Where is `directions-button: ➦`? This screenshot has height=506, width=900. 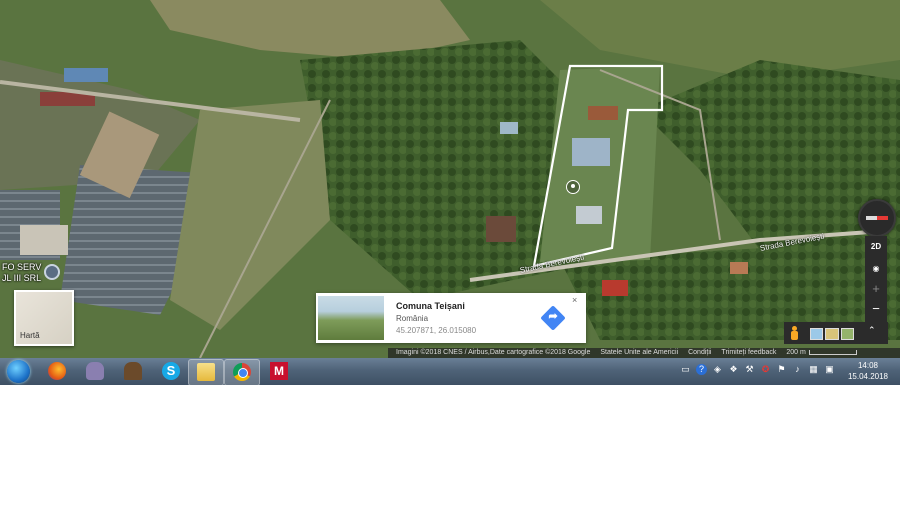
directions-button: ➦ is located at coordinates (553, 318).